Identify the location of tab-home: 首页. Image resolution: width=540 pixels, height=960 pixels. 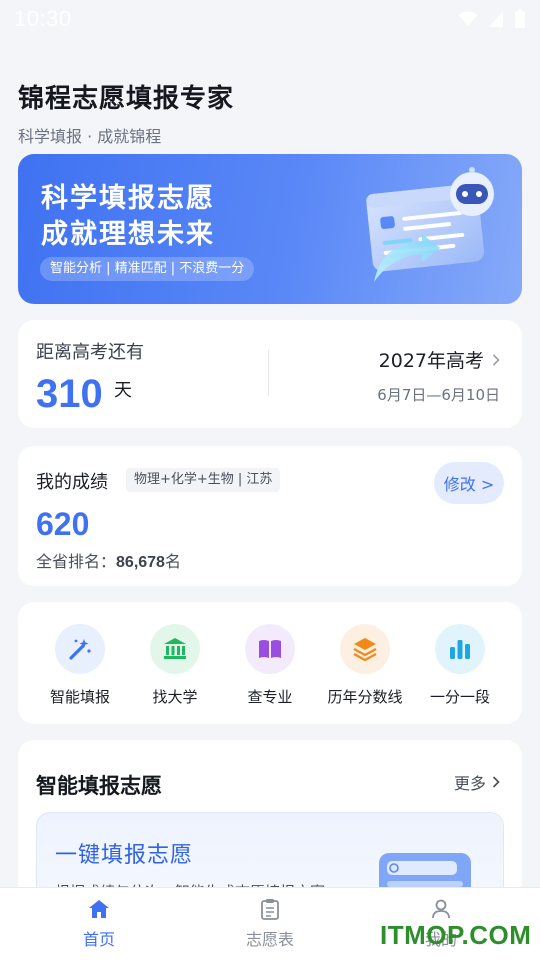
(99, 924).